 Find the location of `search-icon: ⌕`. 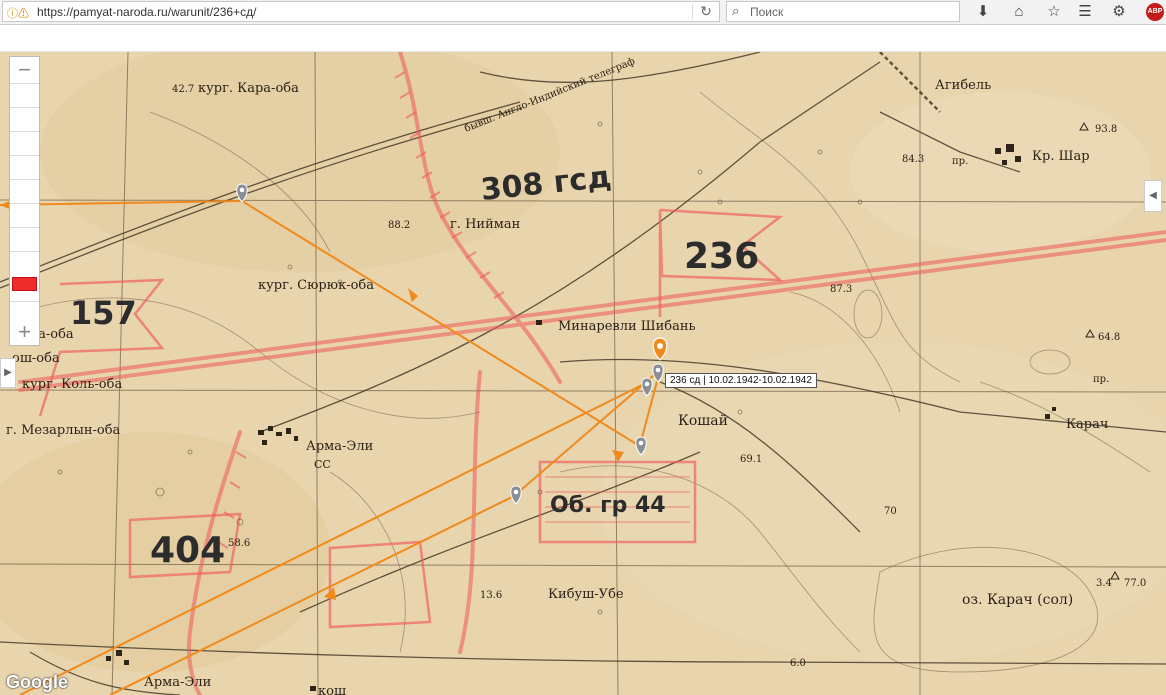

search-icon: ⌕ is located at coordinates (736, 10).